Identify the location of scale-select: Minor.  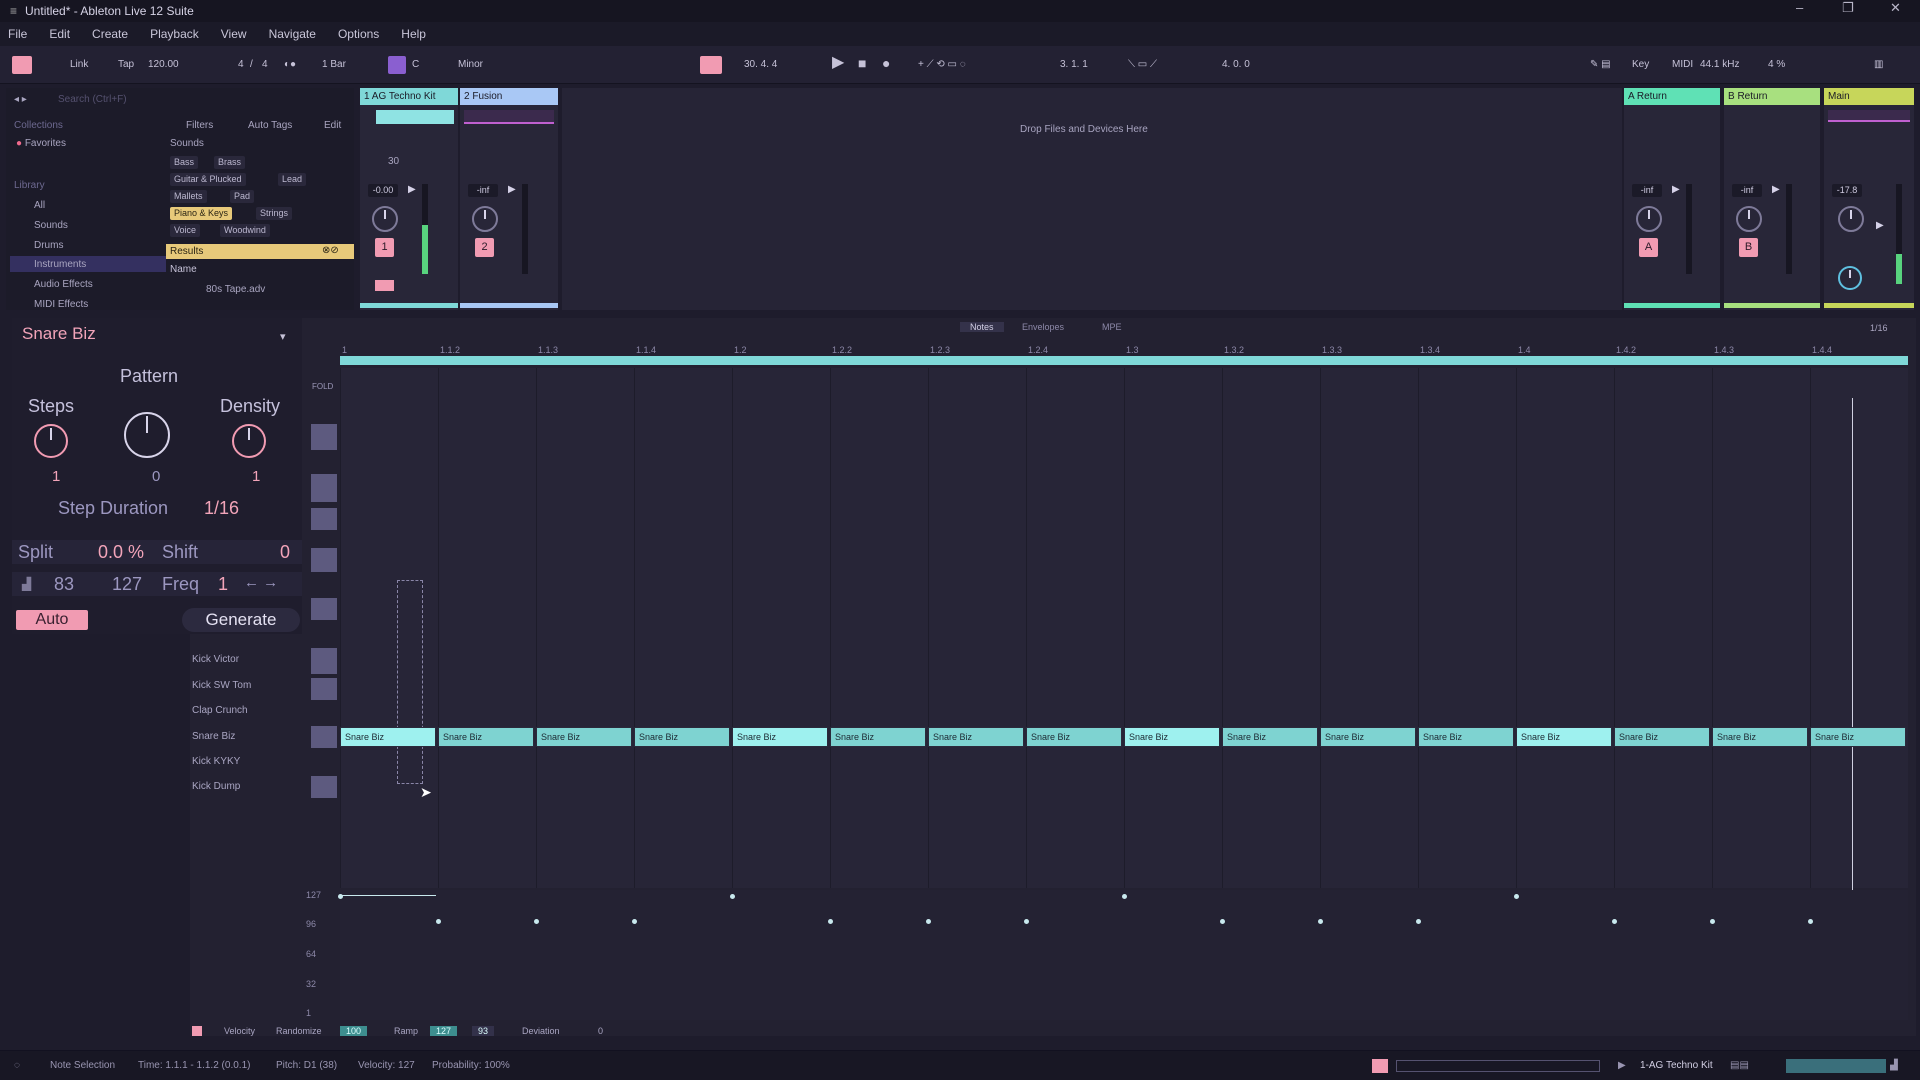
(470, 65).